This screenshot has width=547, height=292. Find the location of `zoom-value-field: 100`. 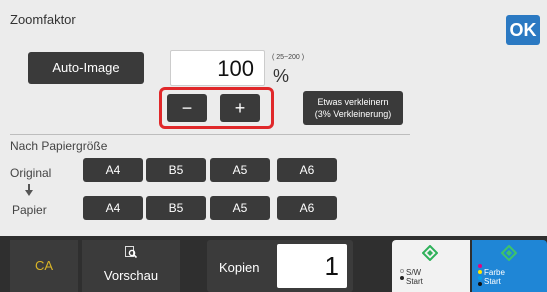

zoom-value-field: 100 is located at coordinates (217, 68).